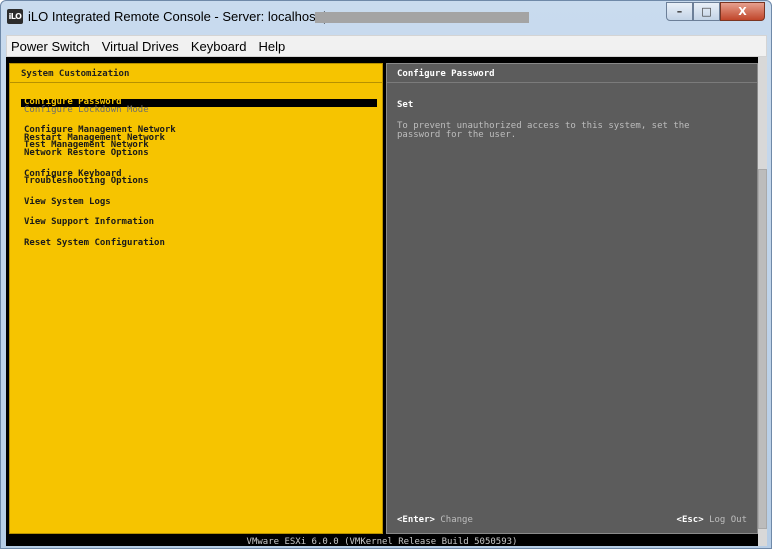 Image resolution: width=772 pixels, height=549 pixels. What do you see at coordinates (75, 74) in the screenshot?
I see `panel-title: System Customization` at bounding box center [75, 74].